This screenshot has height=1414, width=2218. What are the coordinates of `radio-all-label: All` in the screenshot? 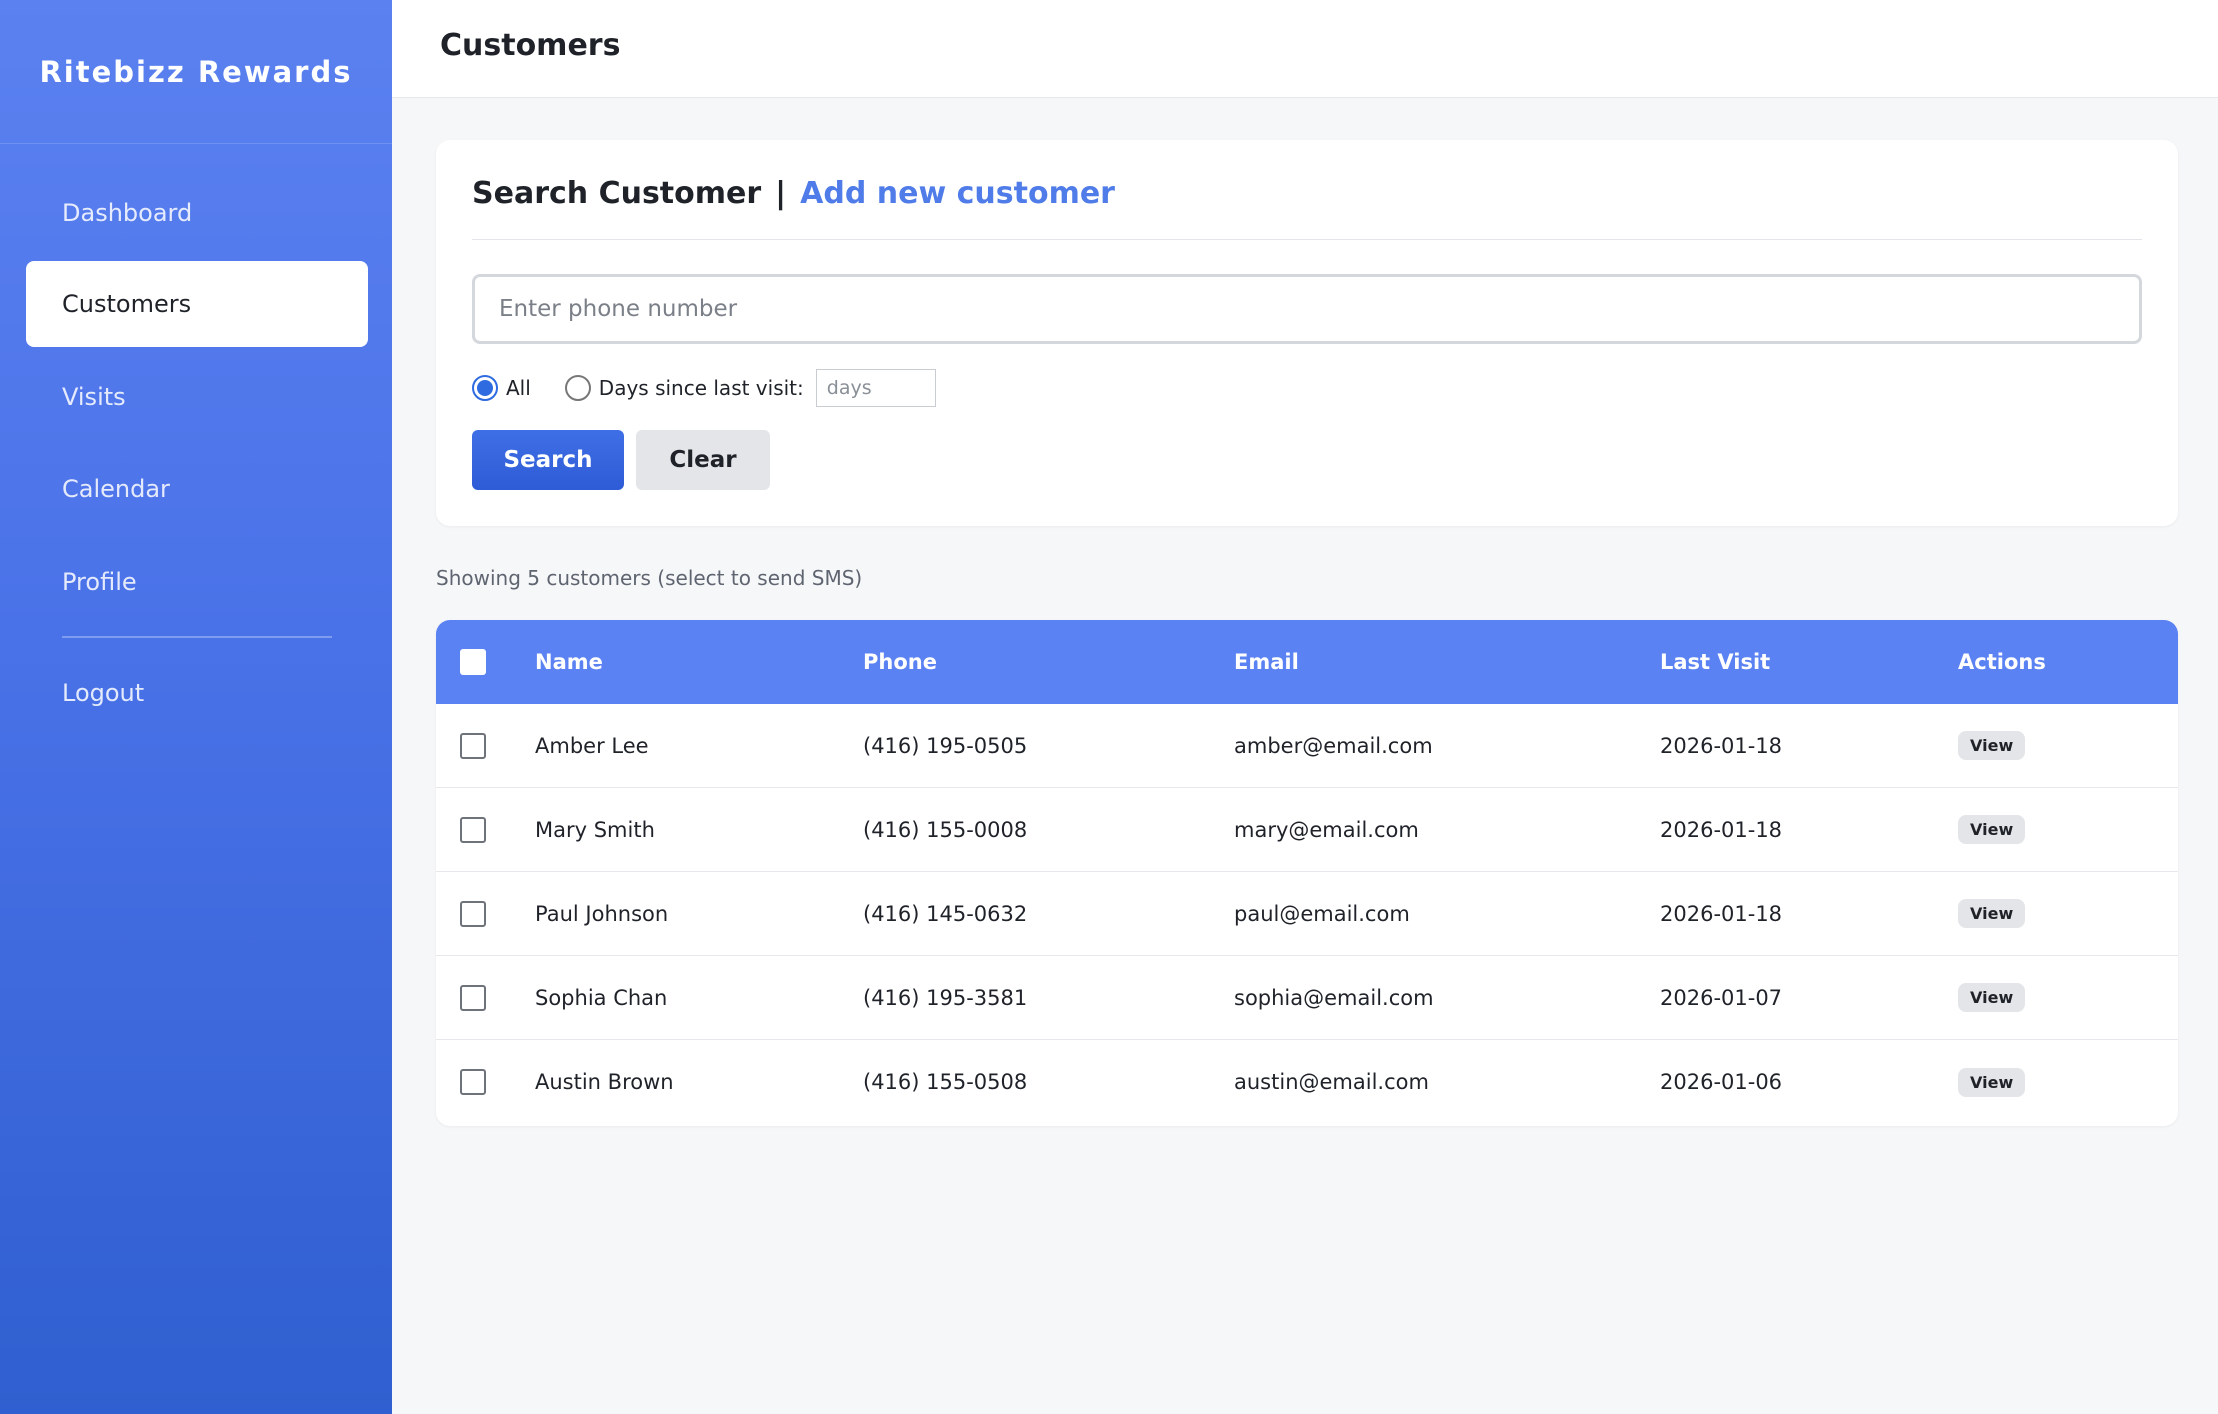 It's located at (518, 388).